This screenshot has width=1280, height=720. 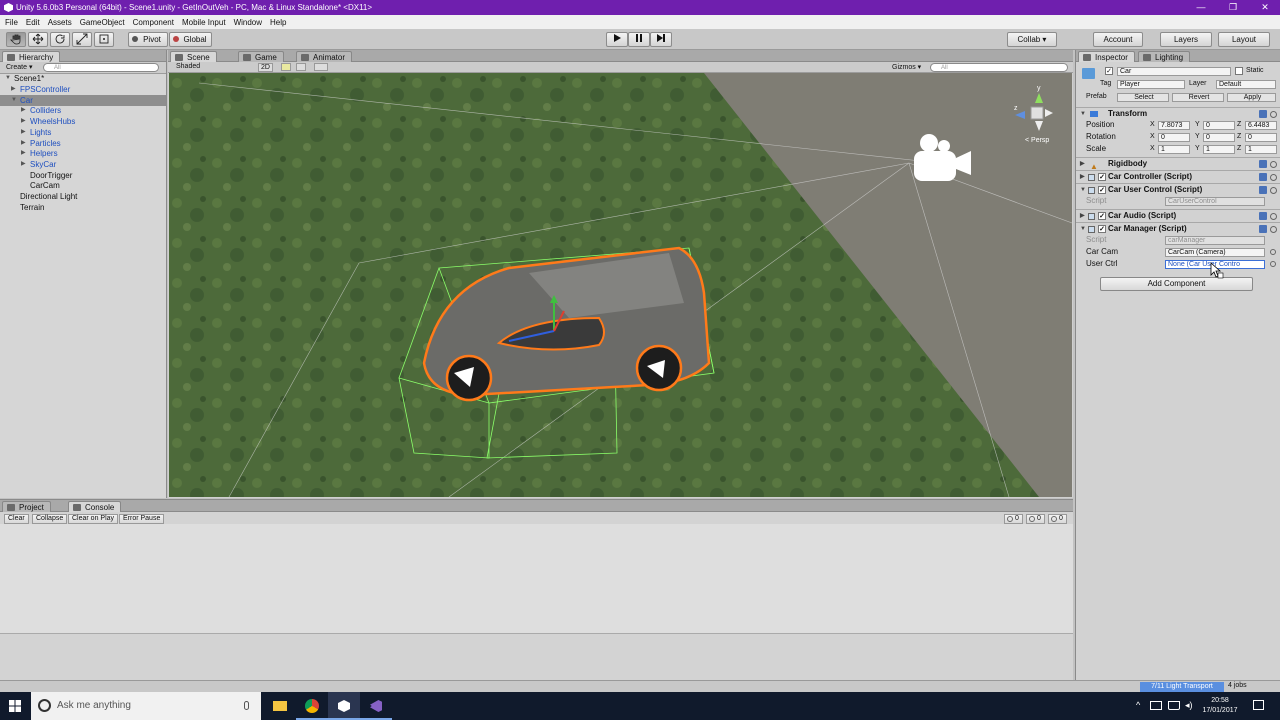 I want to click on car-user-control-enabled-checkbox: ✓, so click(x=1102, y=190).